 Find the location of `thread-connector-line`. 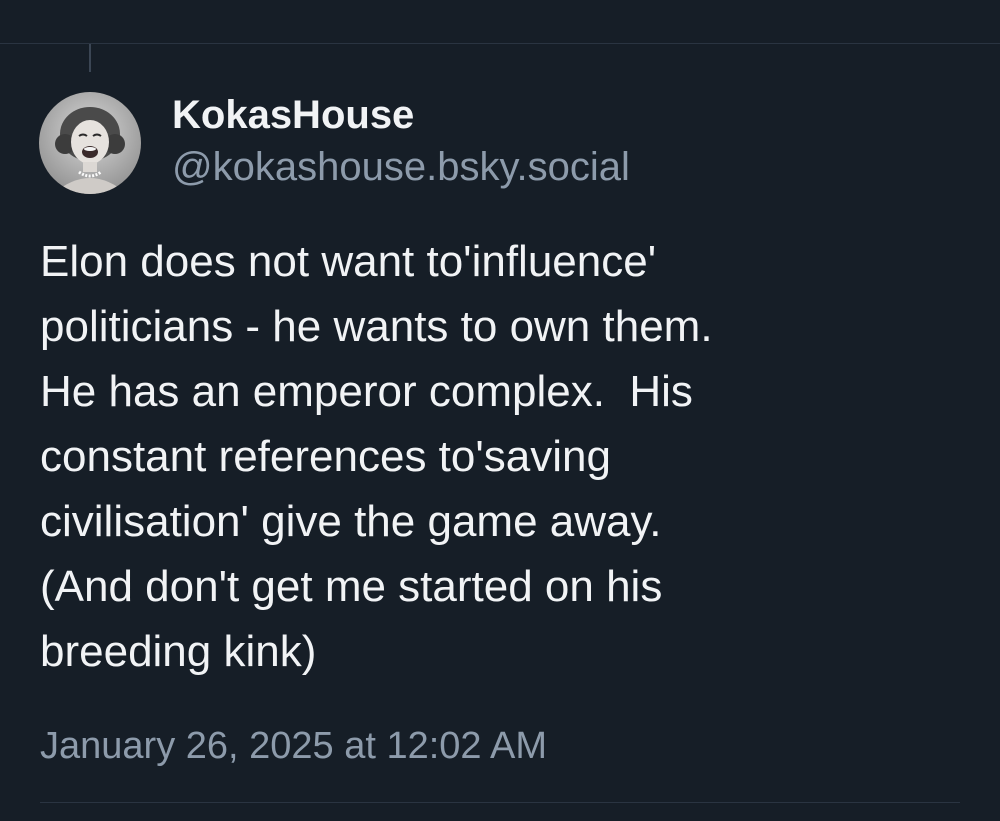

thread-connector-line is located at coordinates (90, 58).